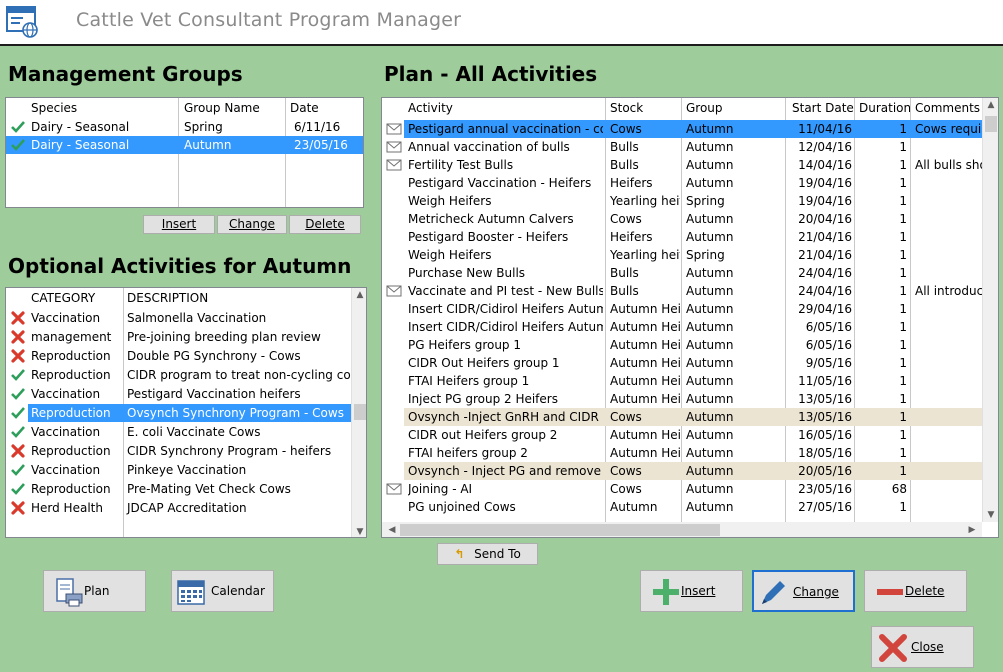 Image resolution: width=1003 pixels, height=672 pixels. I want to click on cell-description: Pre-joining breeding plan review, so click(224, 337).